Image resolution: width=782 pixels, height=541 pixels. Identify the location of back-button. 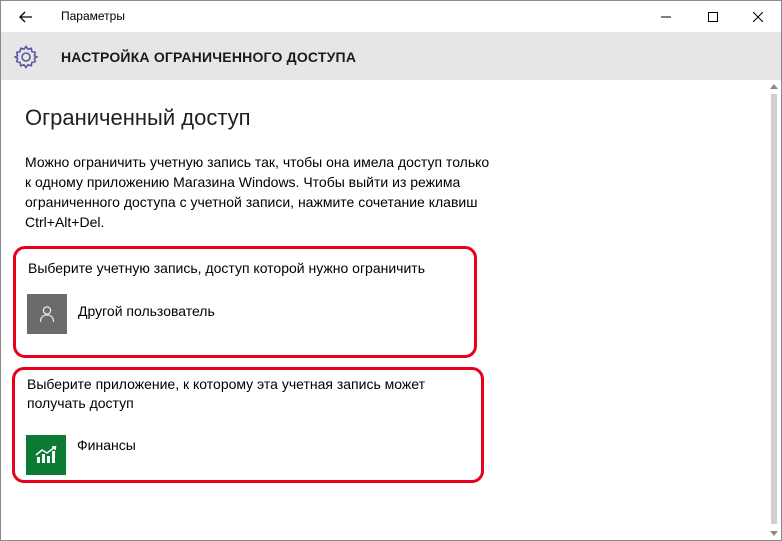
(26, 16).